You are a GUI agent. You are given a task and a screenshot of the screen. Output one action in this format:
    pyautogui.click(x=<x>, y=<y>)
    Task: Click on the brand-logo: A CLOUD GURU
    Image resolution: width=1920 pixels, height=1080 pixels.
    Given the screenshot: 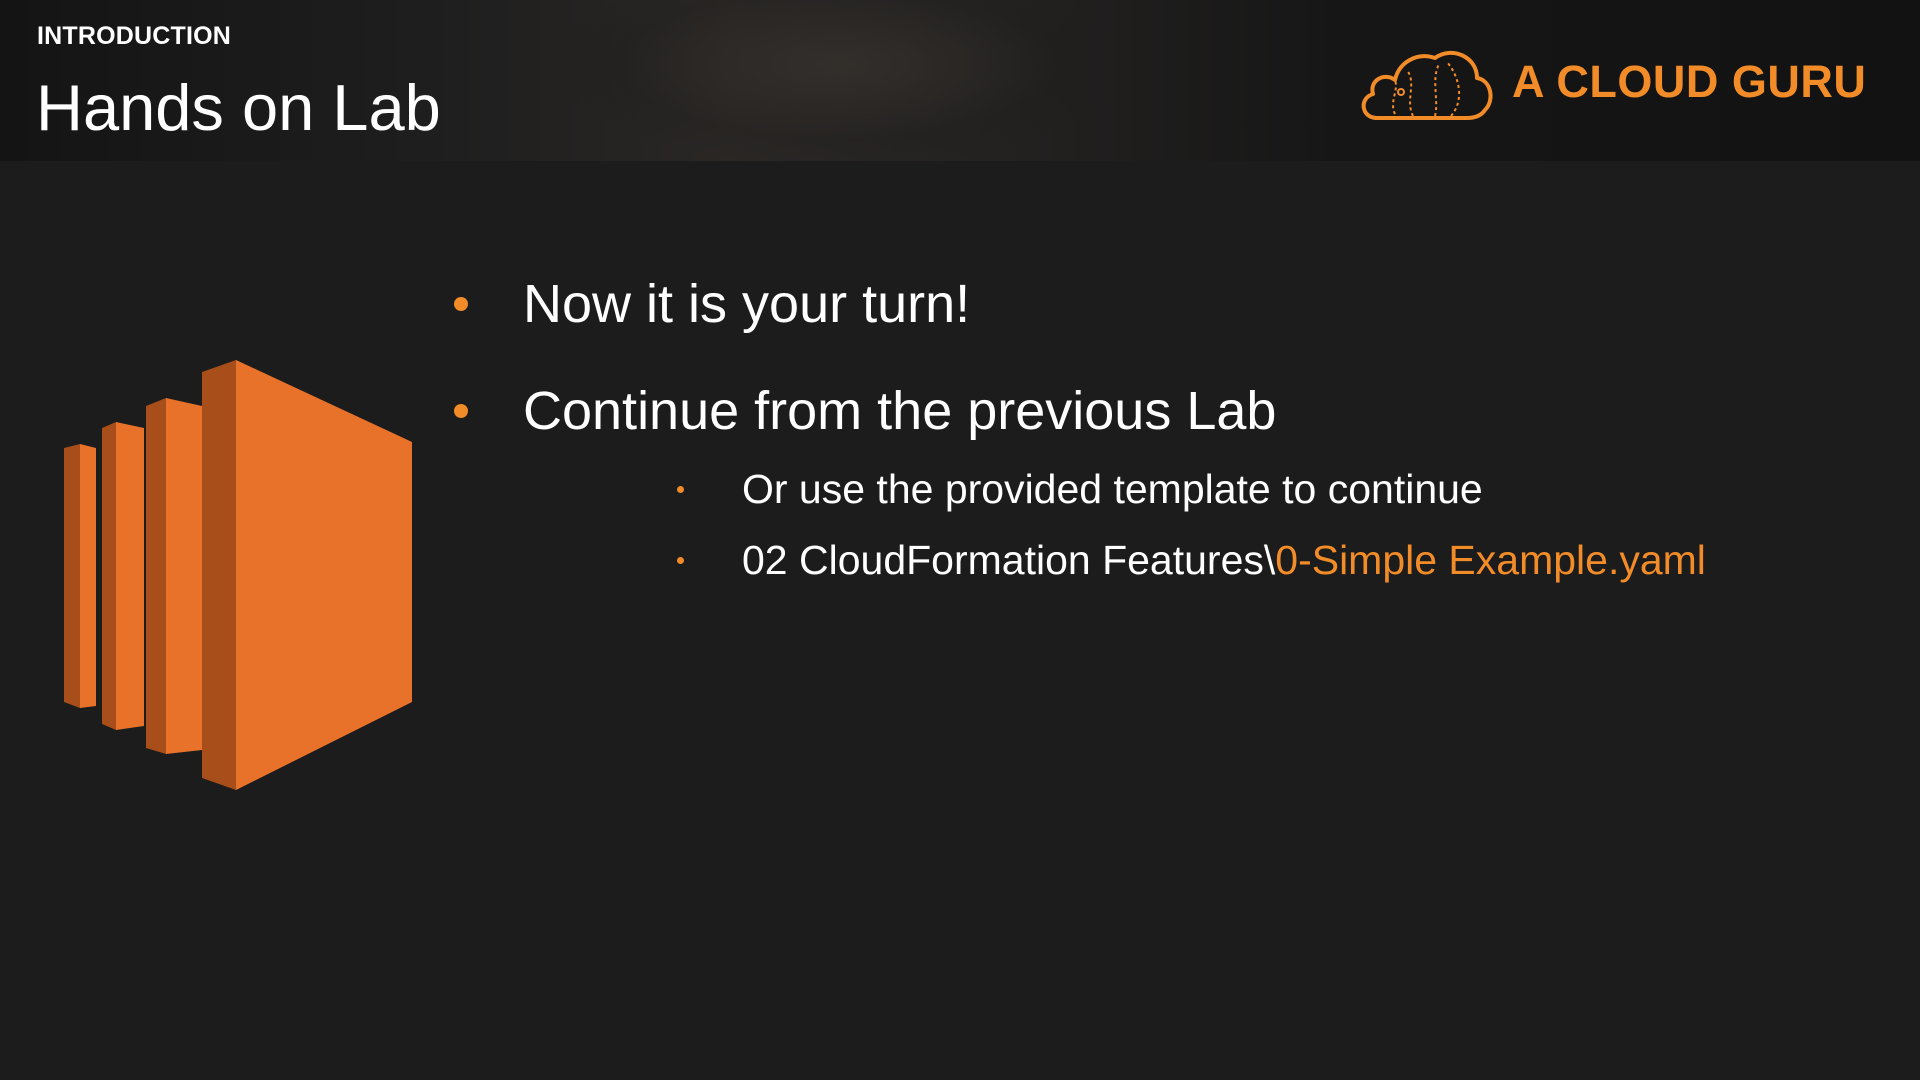 What is the action you would take?
    pyautogui.click(x=1615, y=85)
    